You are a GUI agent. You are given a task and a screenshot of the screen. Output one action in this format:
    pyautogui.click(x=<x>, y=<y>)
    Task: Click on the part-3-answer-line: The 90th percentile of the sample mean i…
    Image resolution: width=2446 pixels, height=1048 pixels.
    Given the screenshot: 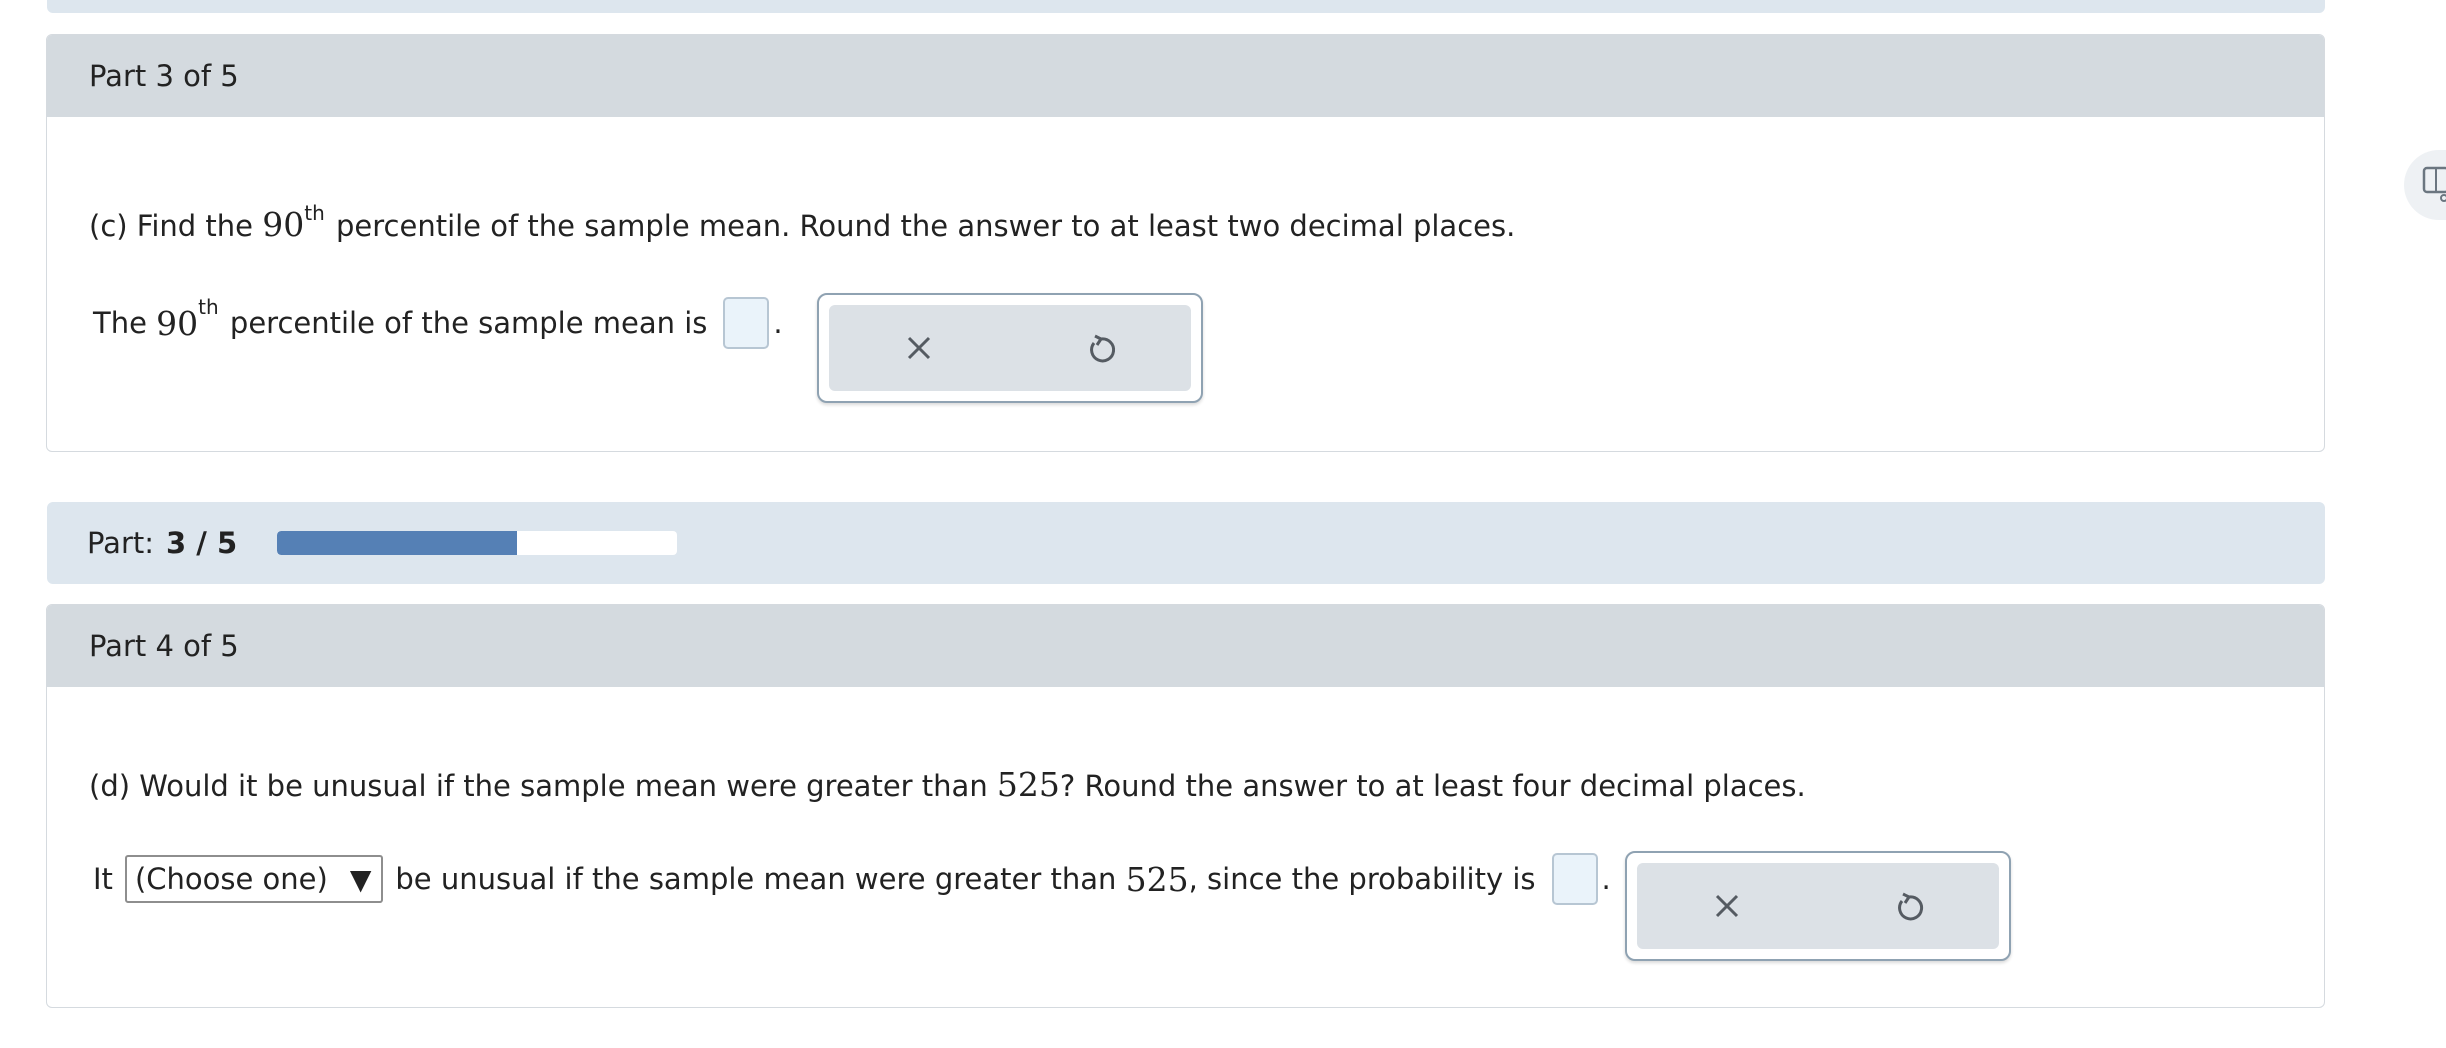 What is the action you would take?
    pyautogui.click(x=439, y=322)
    